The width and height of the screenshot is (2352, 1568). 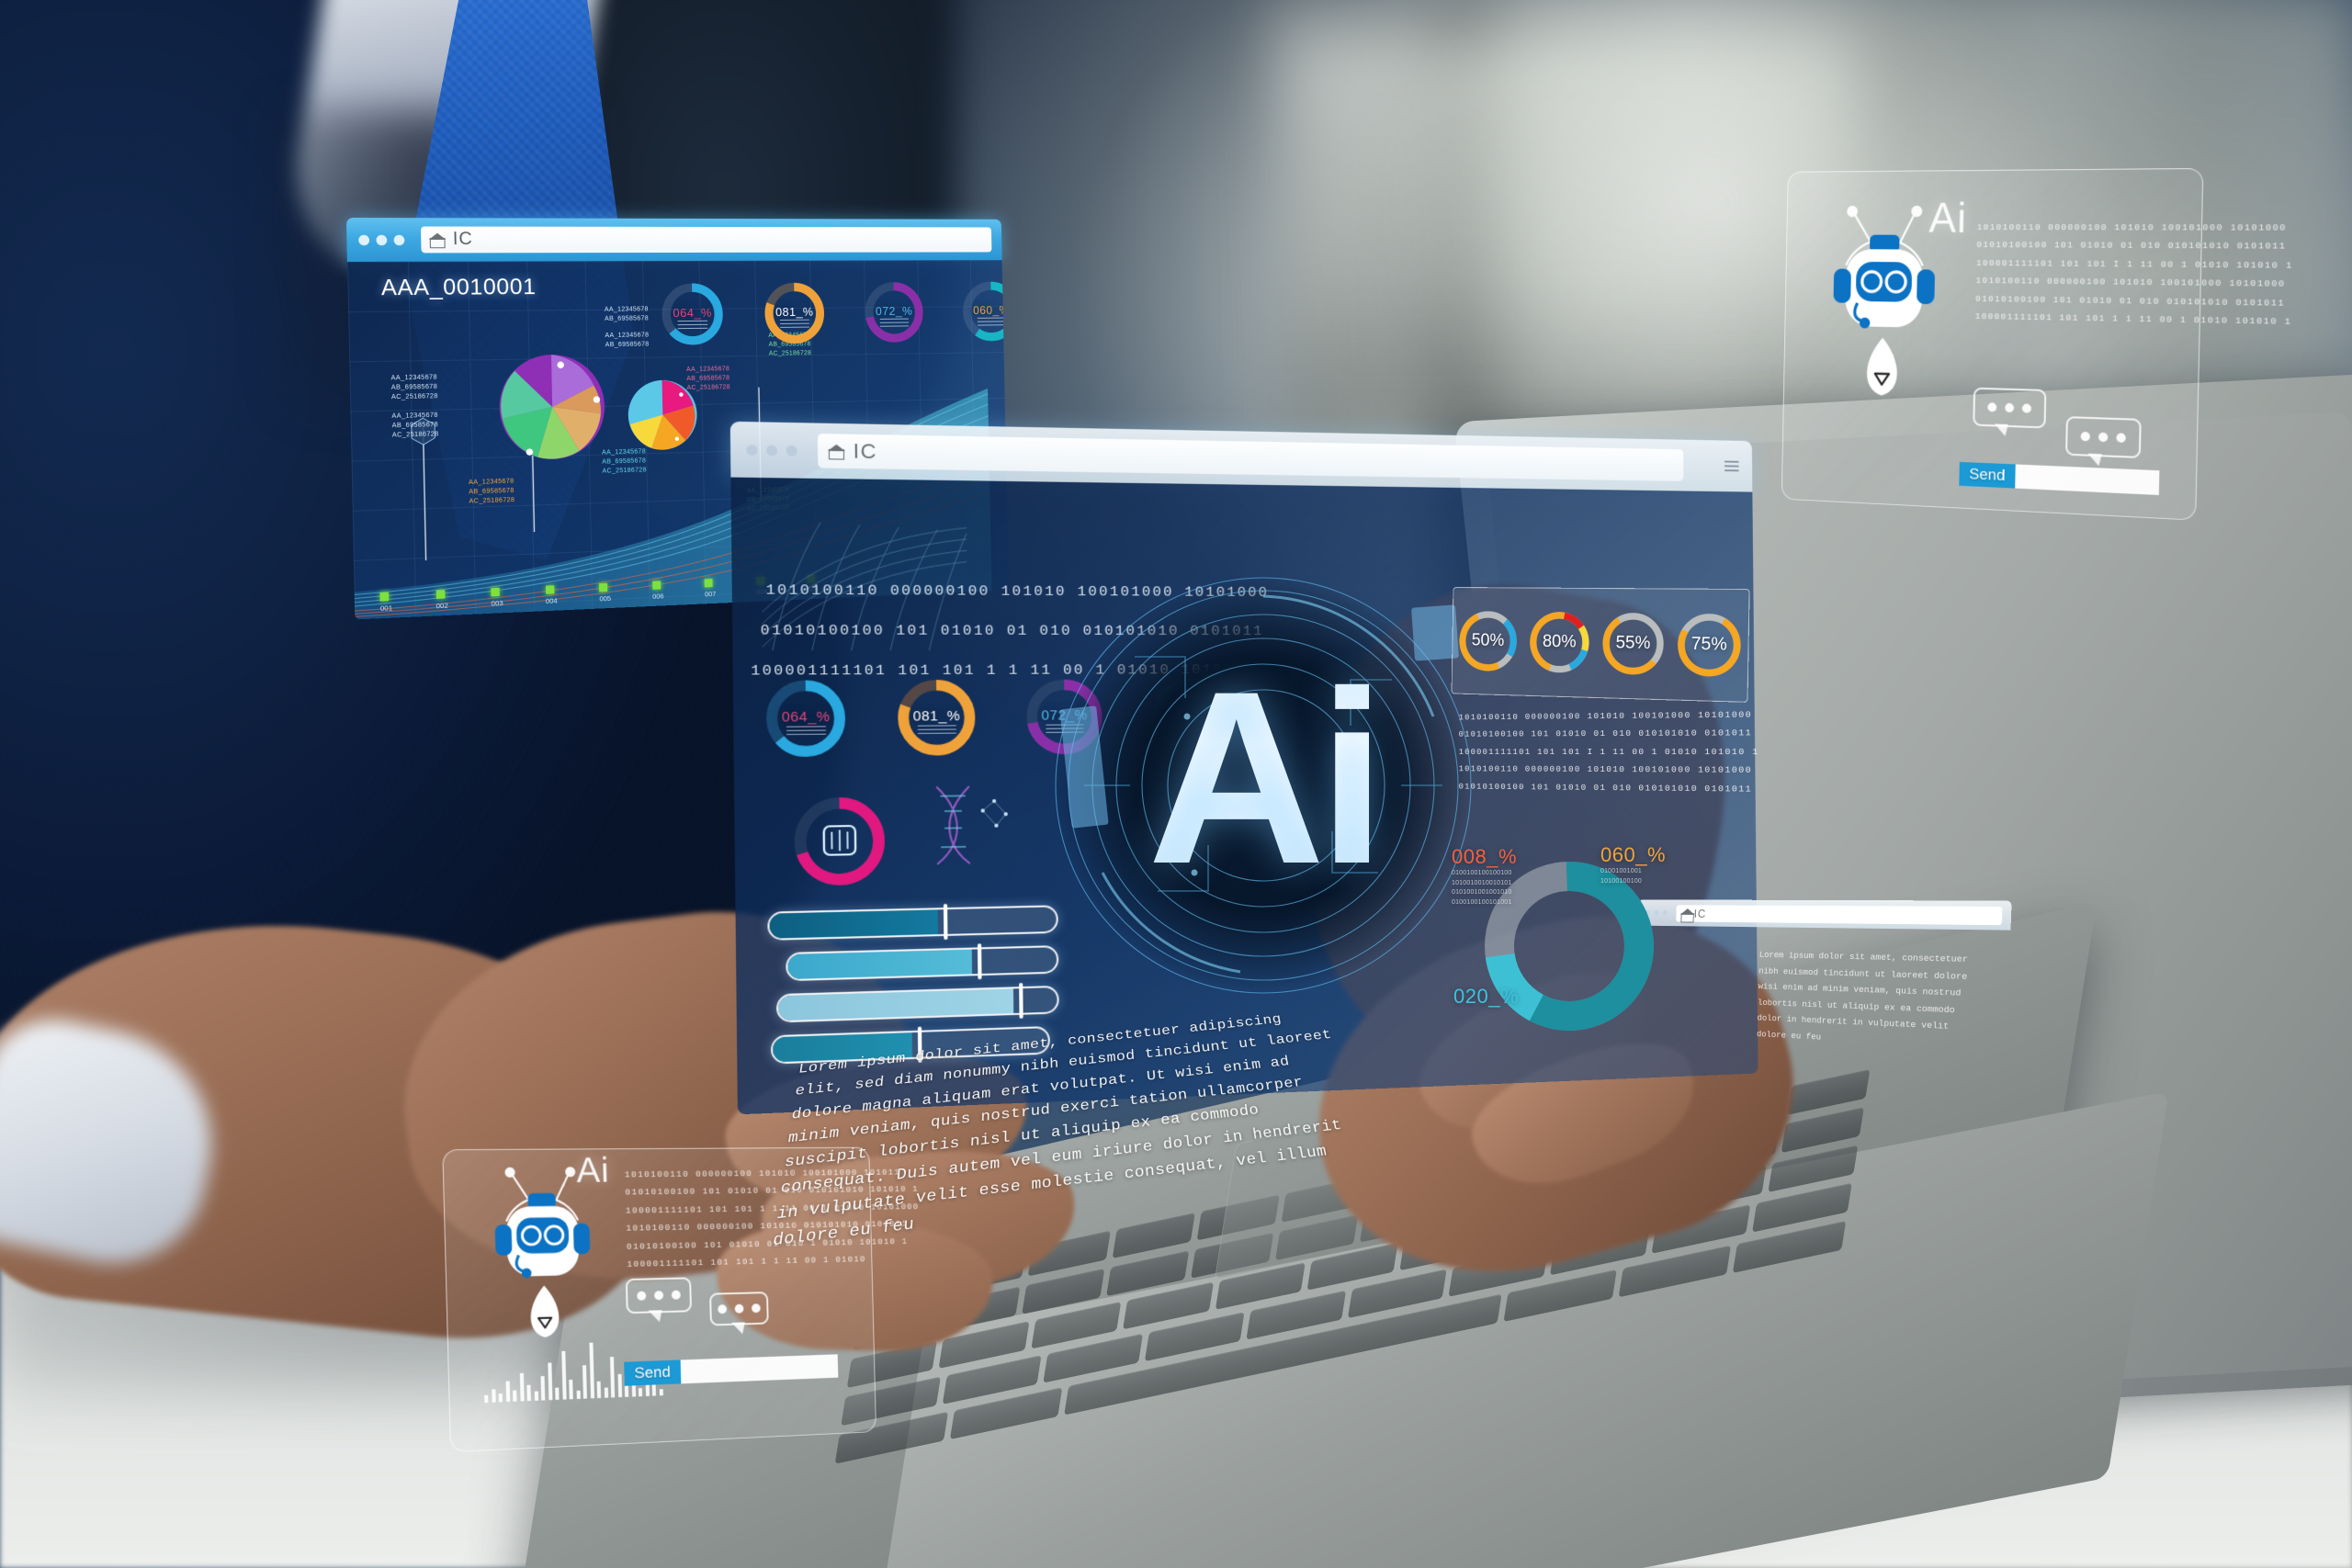 What do you see at coordinates (1731, 466) in the screenshot?
I see `menu-icon` at bounding box center [1731, 466].